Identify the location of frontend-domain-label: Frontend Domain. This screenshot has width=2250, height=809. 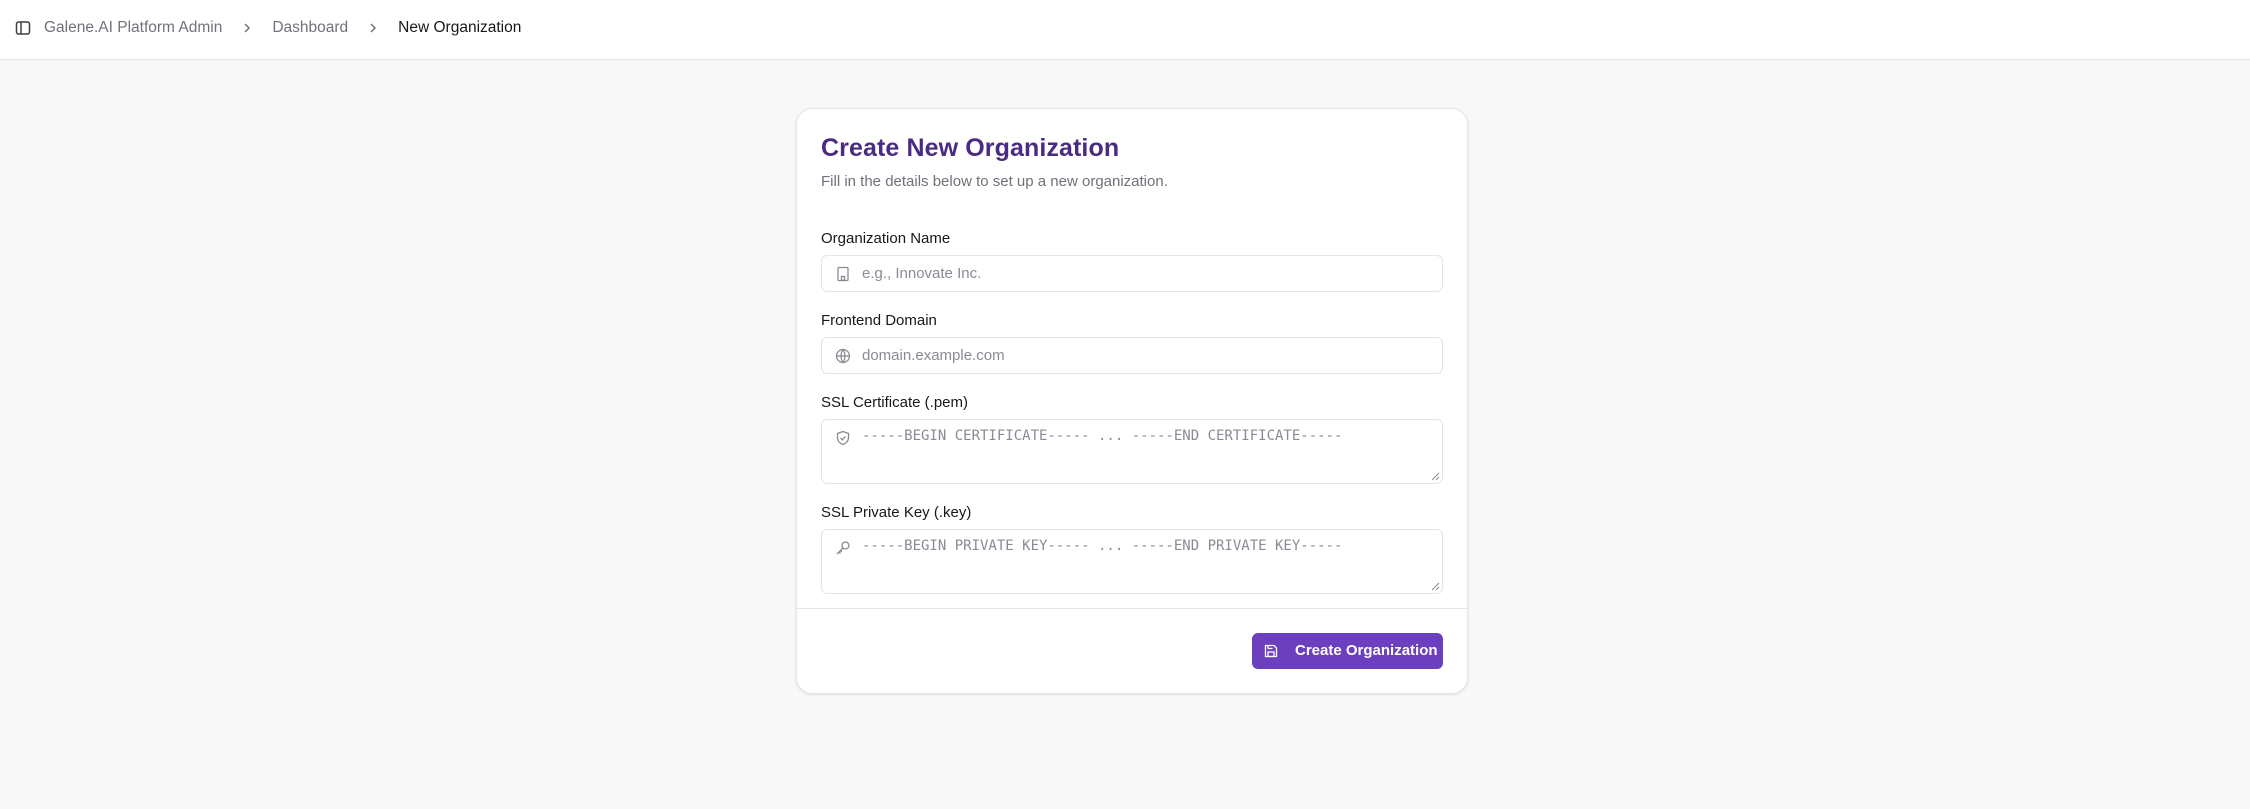
(879, 320).